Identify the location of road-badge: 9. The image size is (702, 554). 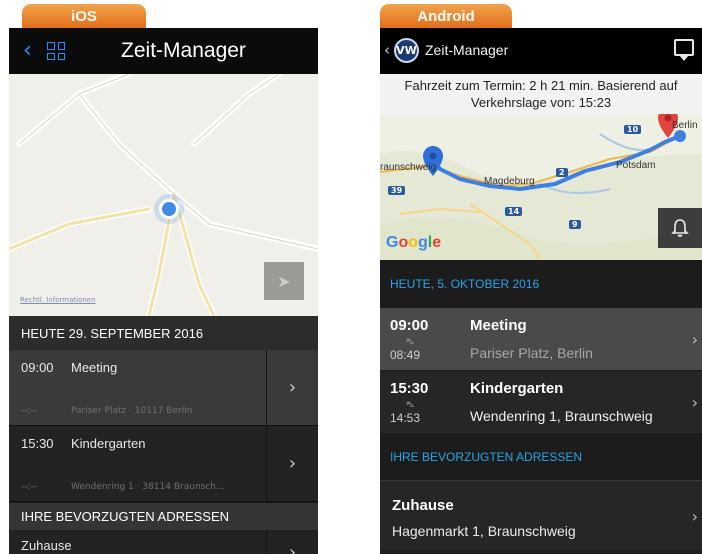
(575, 224).